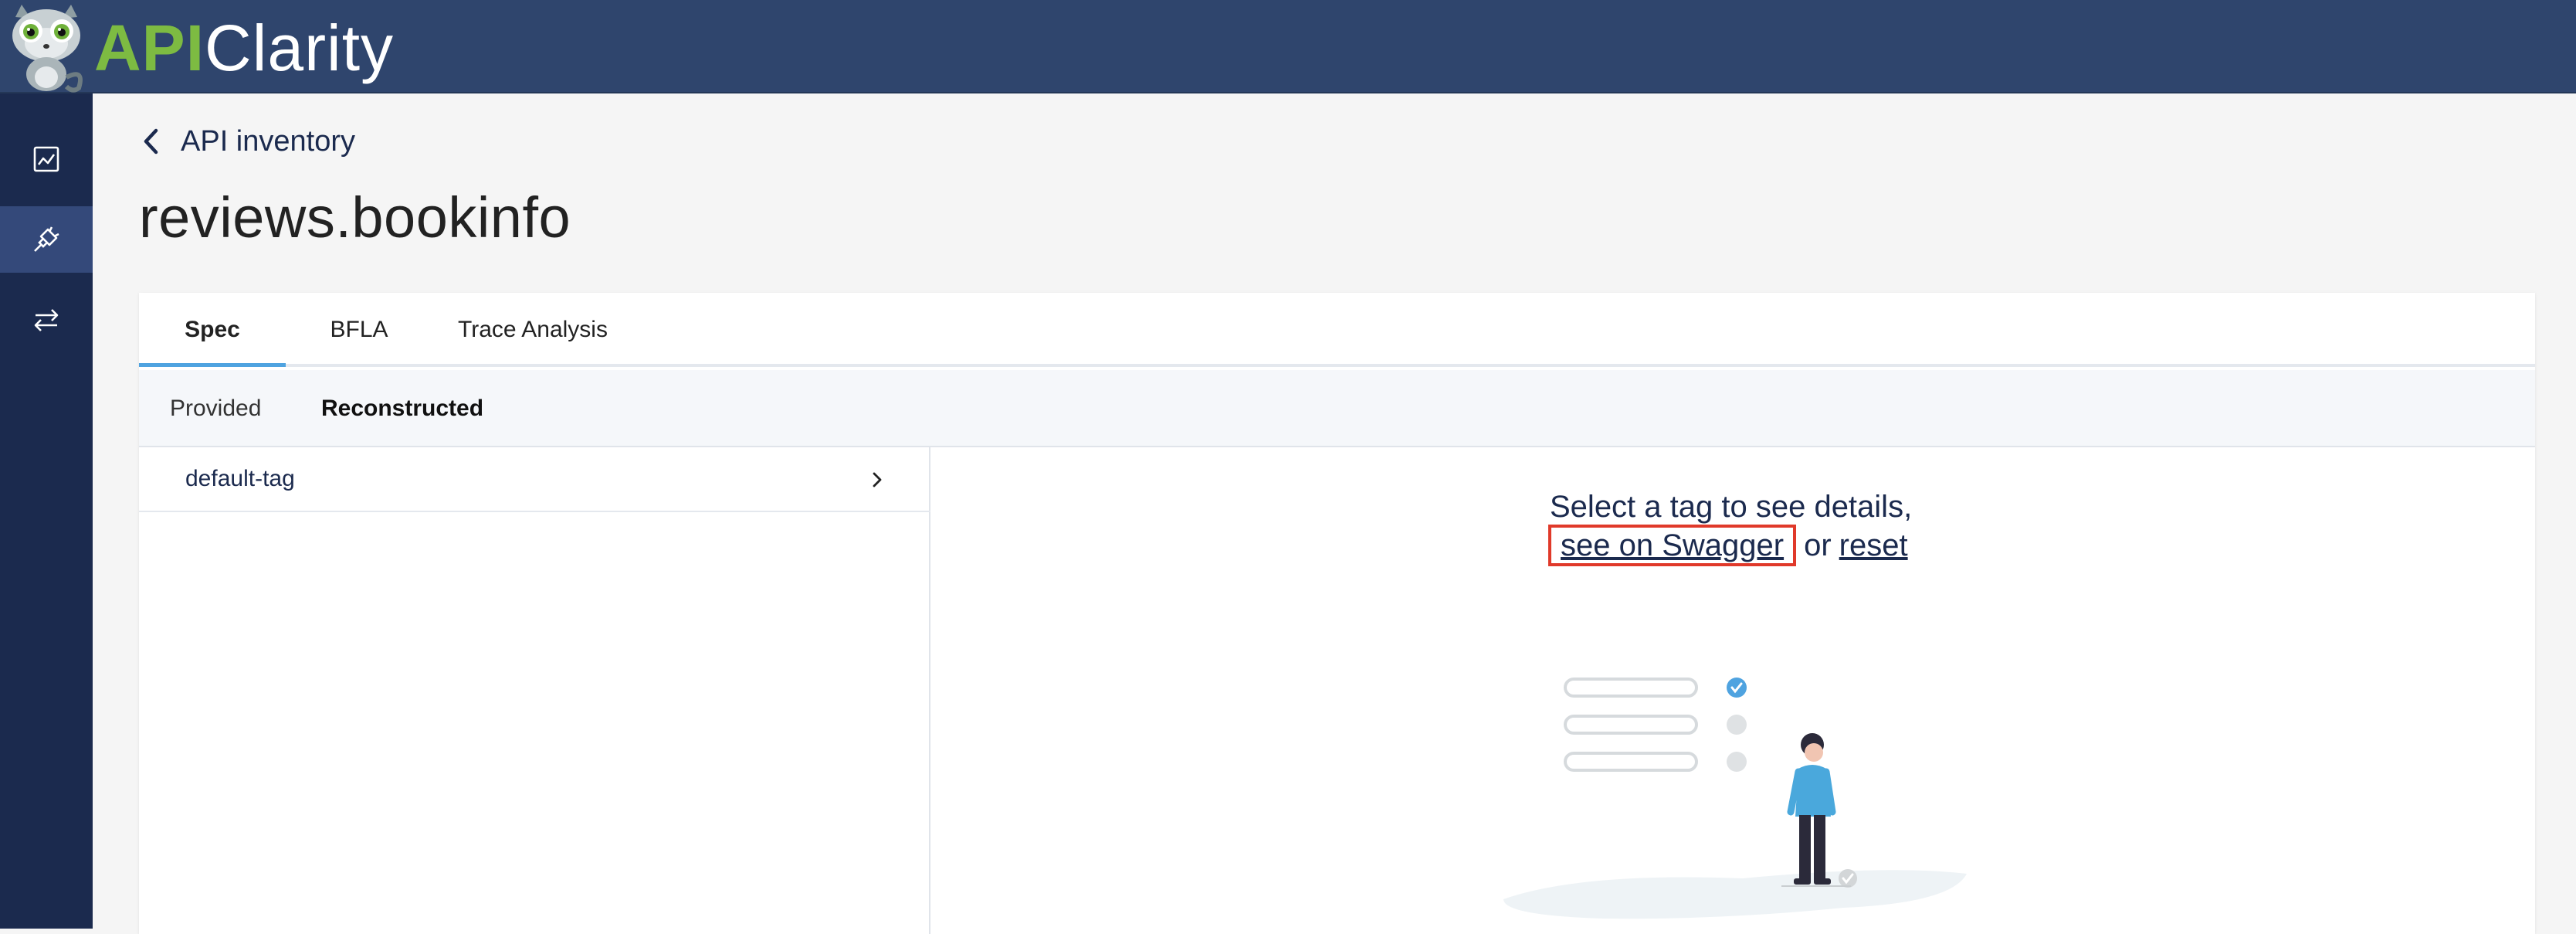 The image size is (2576, 934). I want to click on tab-bfla: BFLA, so click(359, 330).